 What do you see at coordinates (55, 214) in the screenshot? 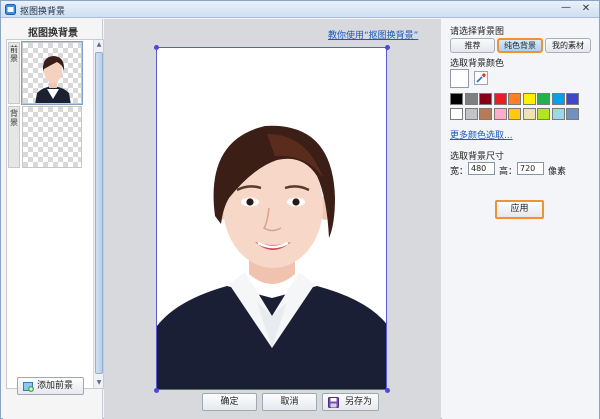
I see `layer-list: 前景 背景 ▲ ▼` at bounding box center [55, 214].